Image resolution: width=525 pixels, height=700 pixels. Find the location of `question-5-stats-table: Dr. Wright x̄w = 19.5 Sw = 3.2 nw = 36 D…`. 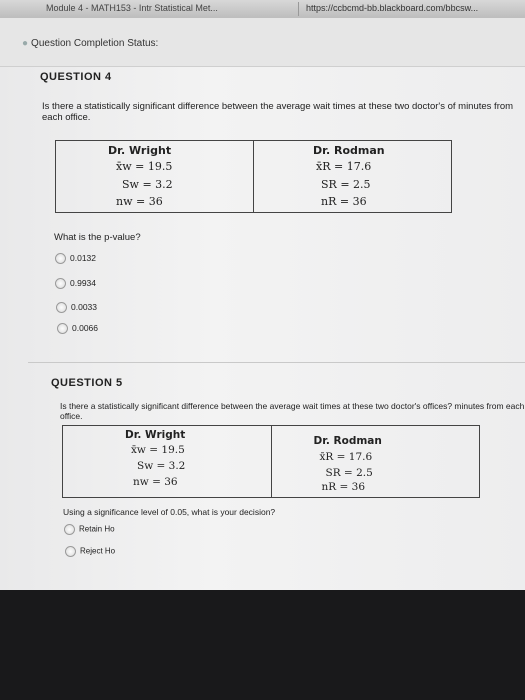

question-5-stats-table: Dr. Wright x̄w = 19.5 Sw = 3.2 nw = 36 D… is located at coordinates (271, 461).